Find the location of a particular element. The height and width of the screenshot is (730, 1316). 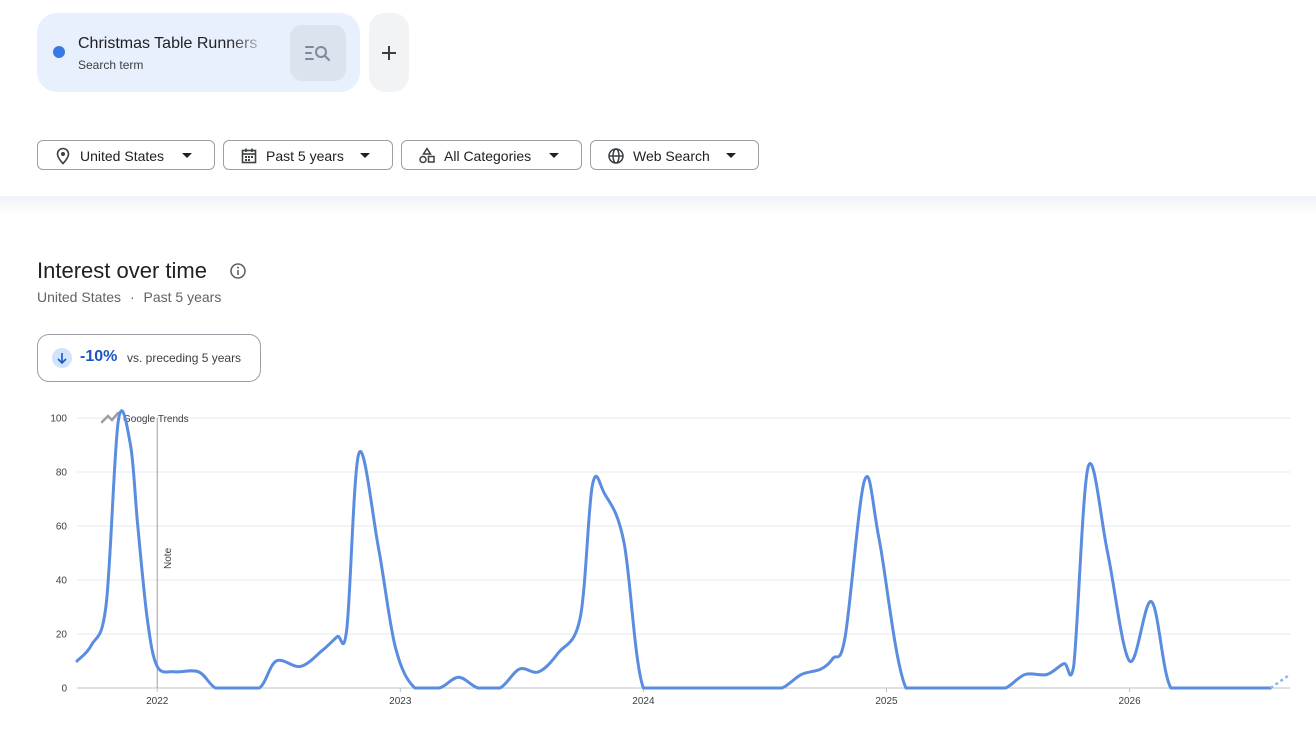

plus-icon is located at coordinates (389, 52).